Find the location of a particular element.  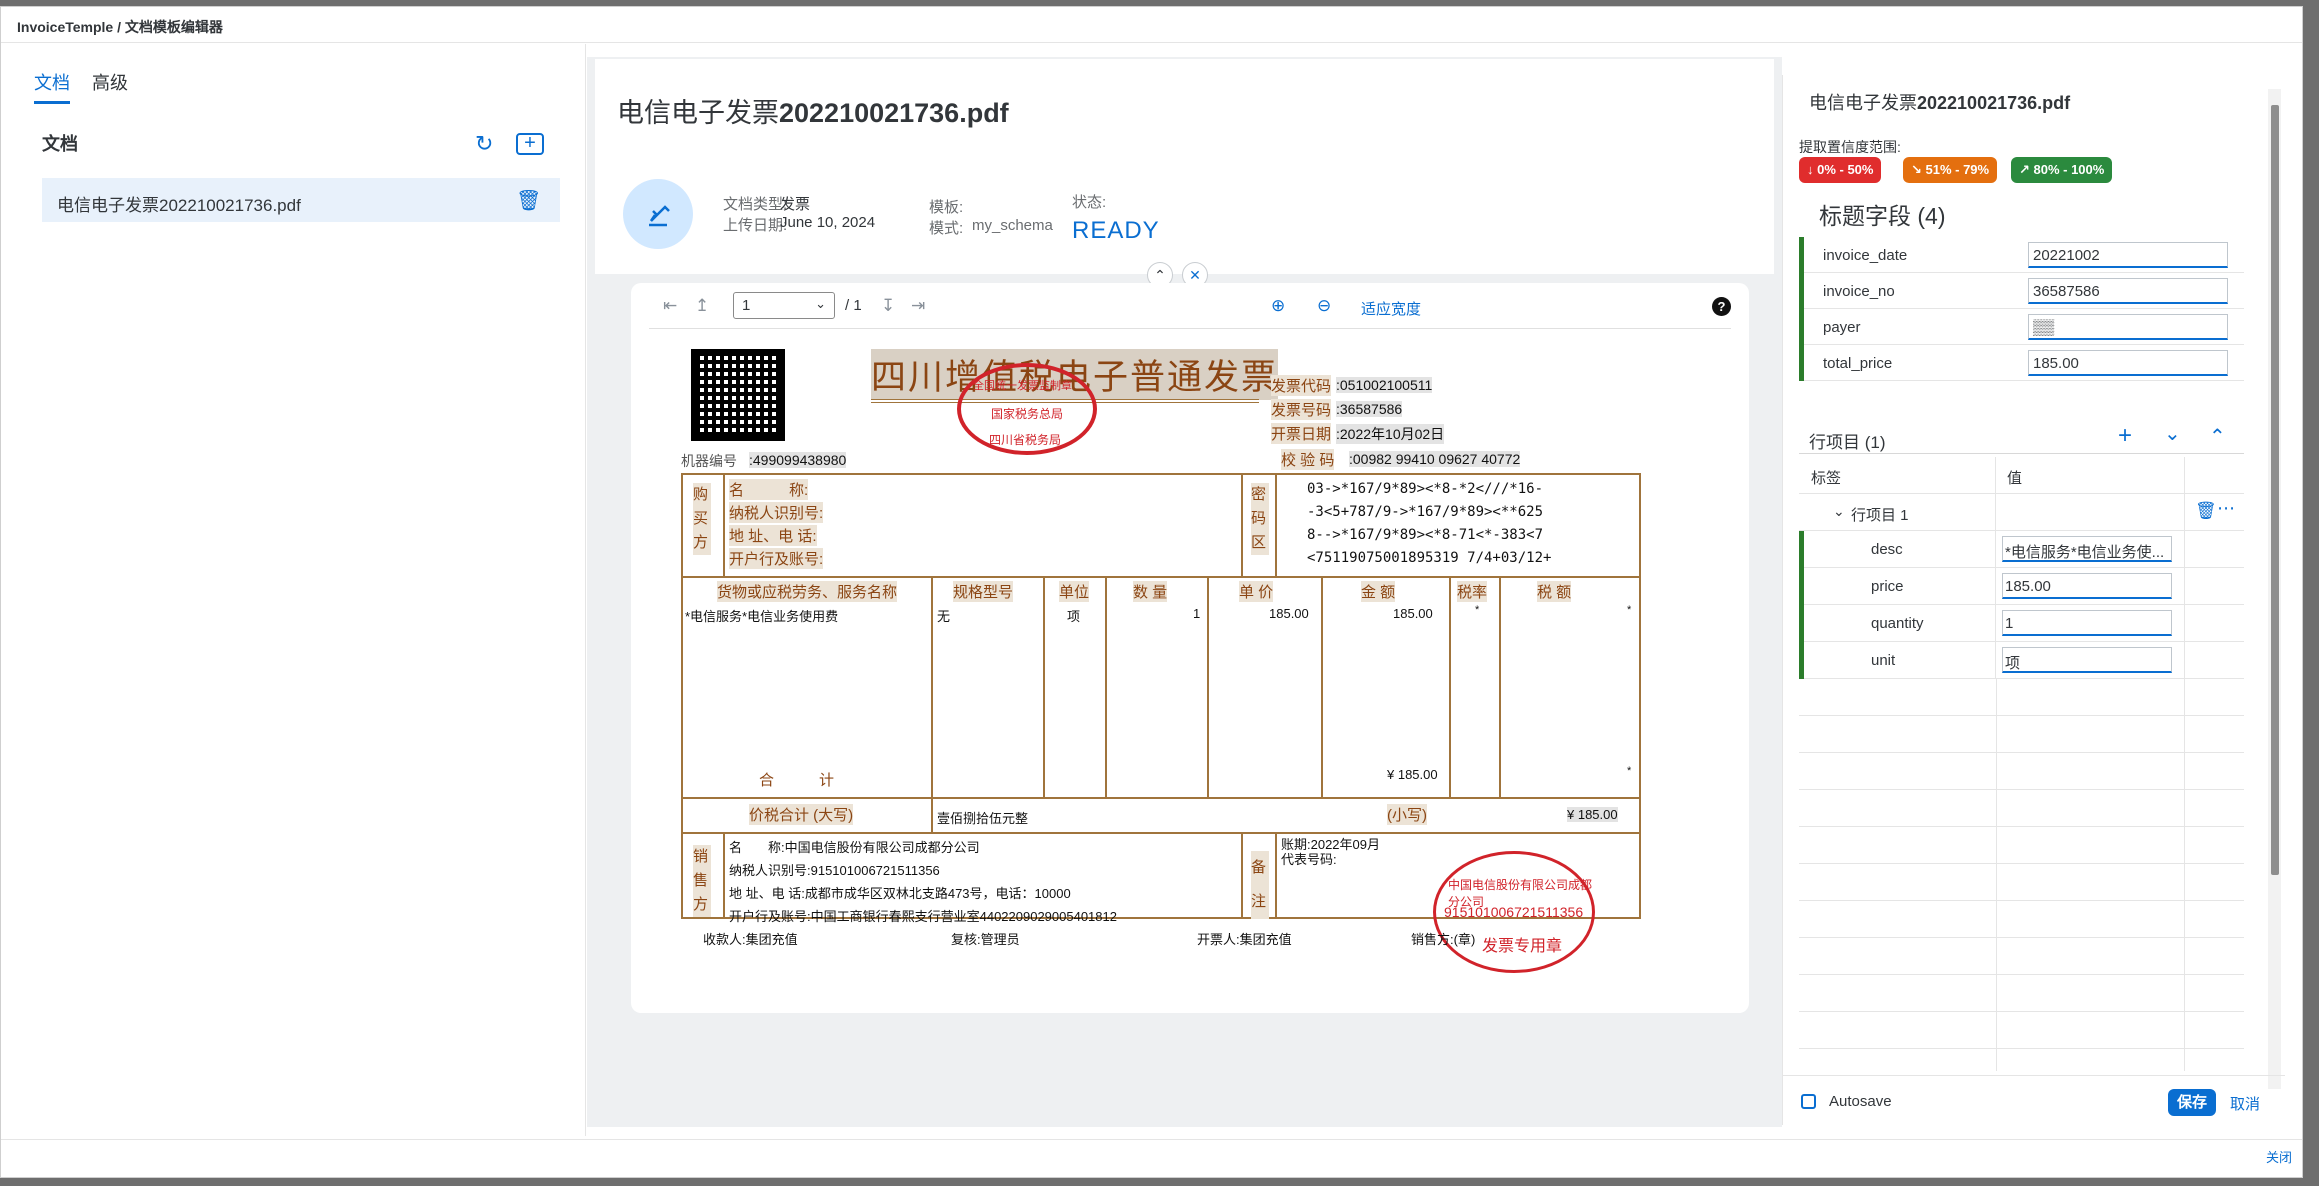

line-item-row: ⌄ 行项目 1 🗑 ⋯ is located at coordinates (2021, 512).